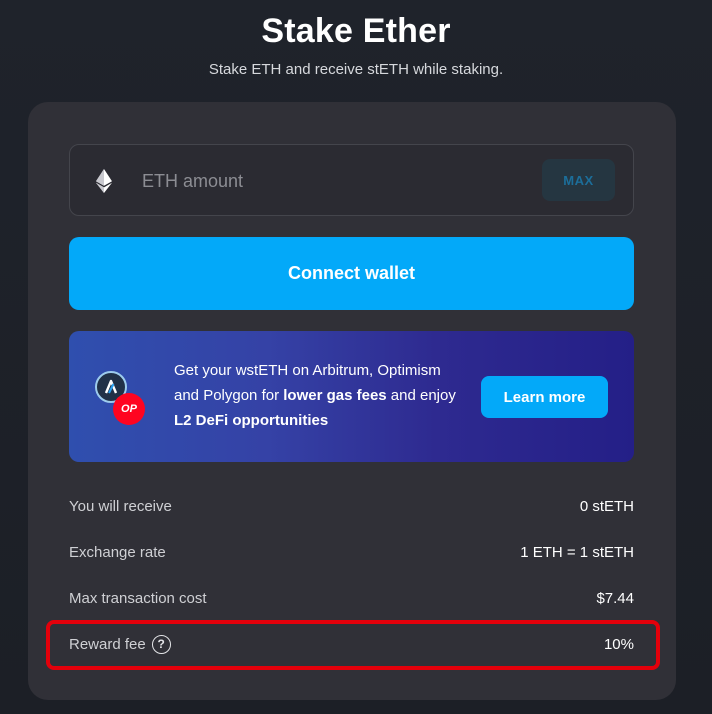  Describe the element at coordinates (104, 181) in the screenshot. I see `ethereum-icon` at that location.